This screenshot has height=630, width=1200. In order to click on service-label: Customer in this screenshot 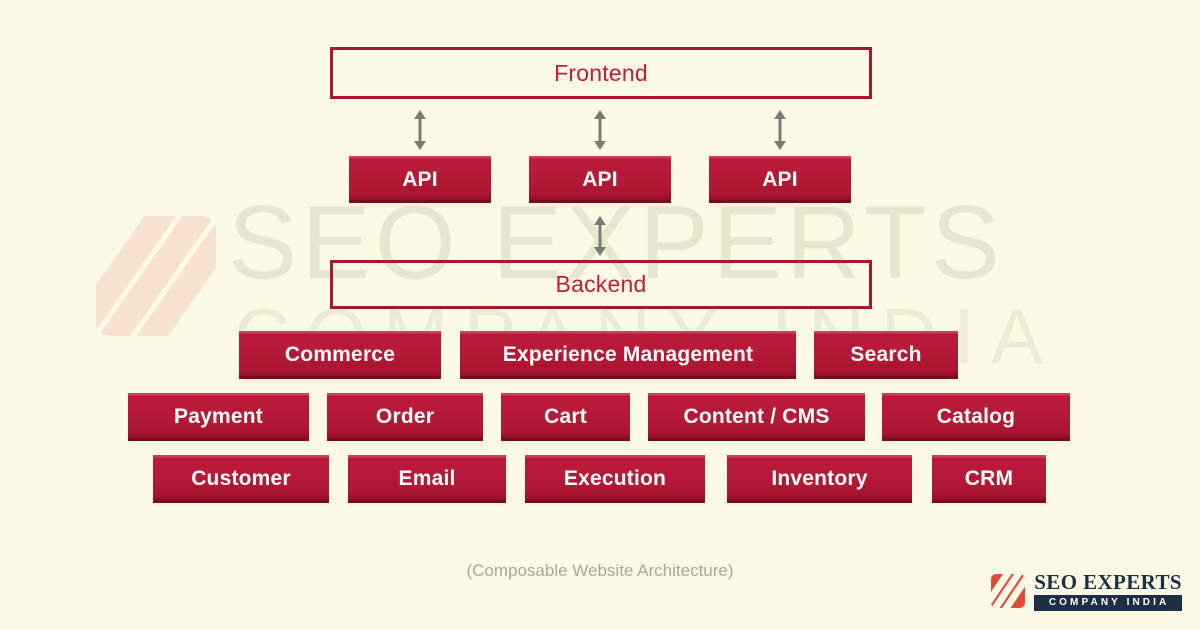, I will do `click(241, 478)`.